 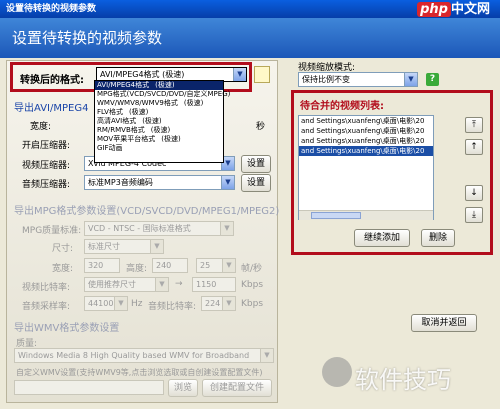 What do you see at coordinates (159, 182) in the screenshot?
I see `audio-compressor-select: 标准MP3音频编码 ▼` at bounding box center [159, 182].